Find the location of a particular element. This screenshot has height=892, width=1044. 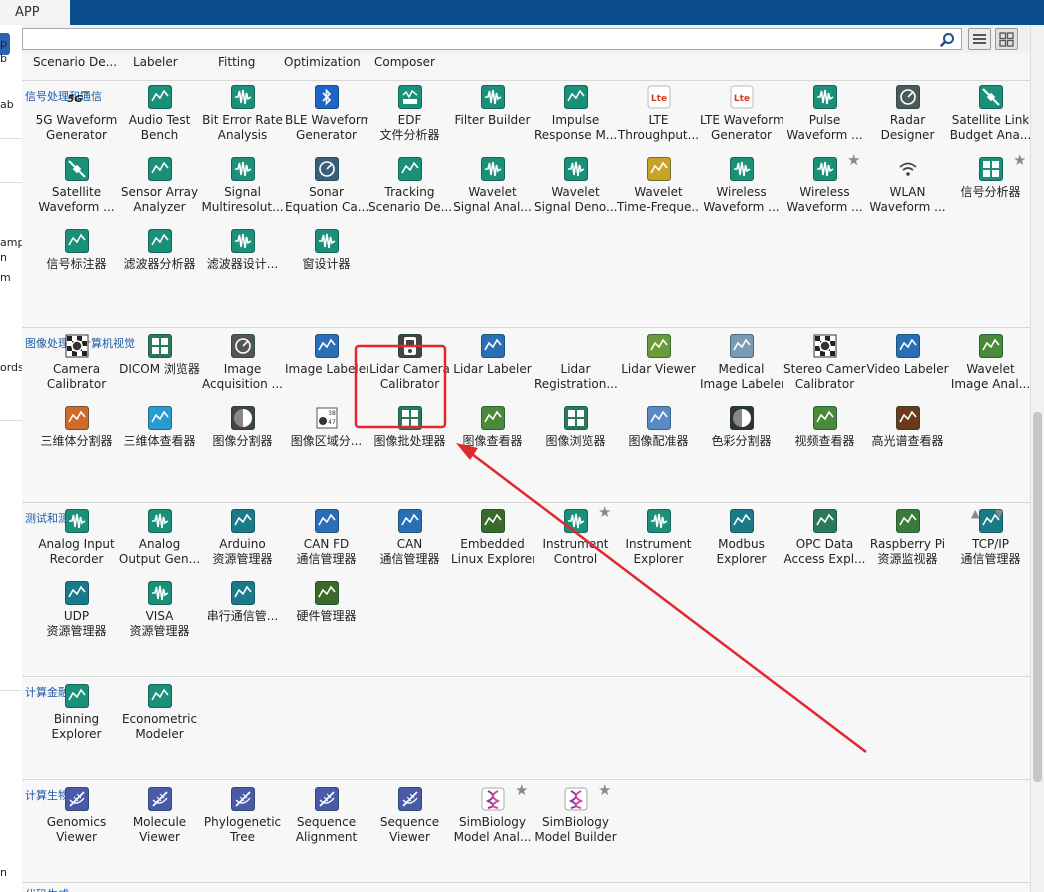

annotation-arrow-line is located at coordinates (665, 600).